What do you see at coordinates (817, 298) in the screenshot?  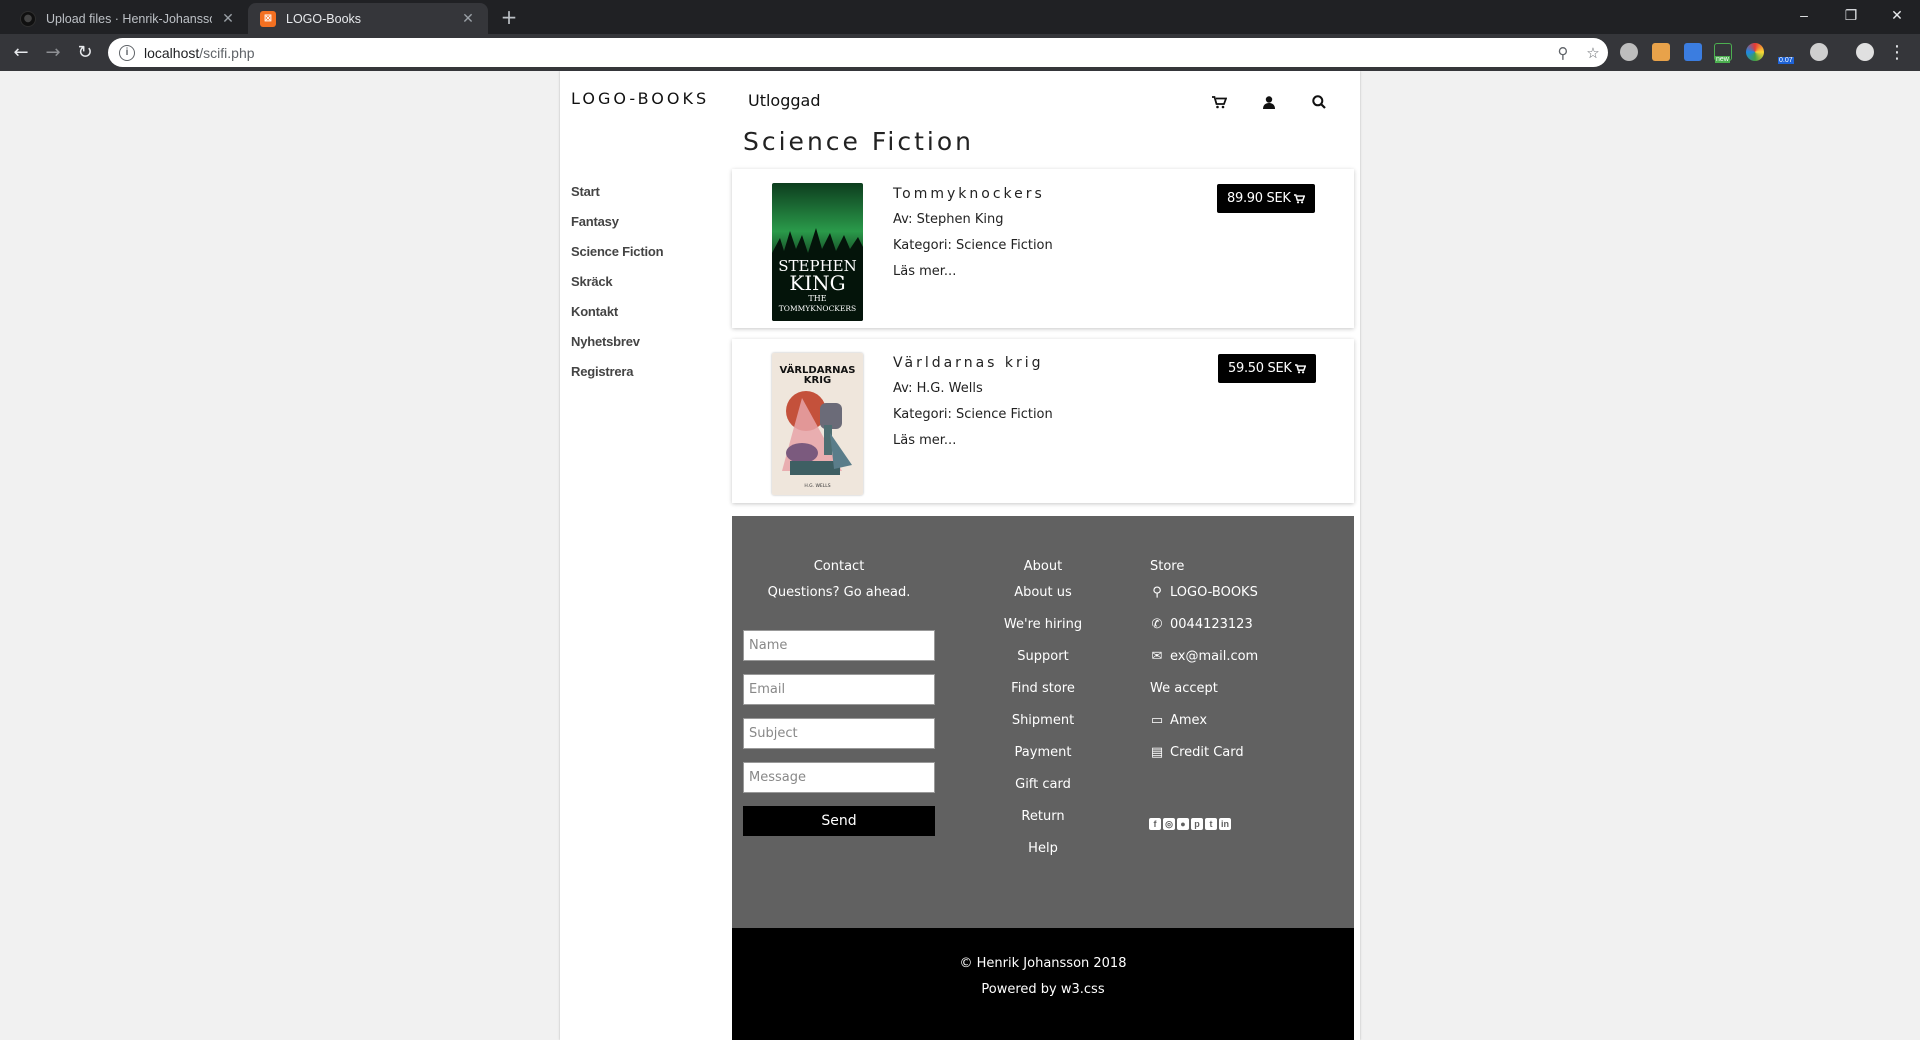 I see `cover-title-text: THE` at bounding box center [817, 298].